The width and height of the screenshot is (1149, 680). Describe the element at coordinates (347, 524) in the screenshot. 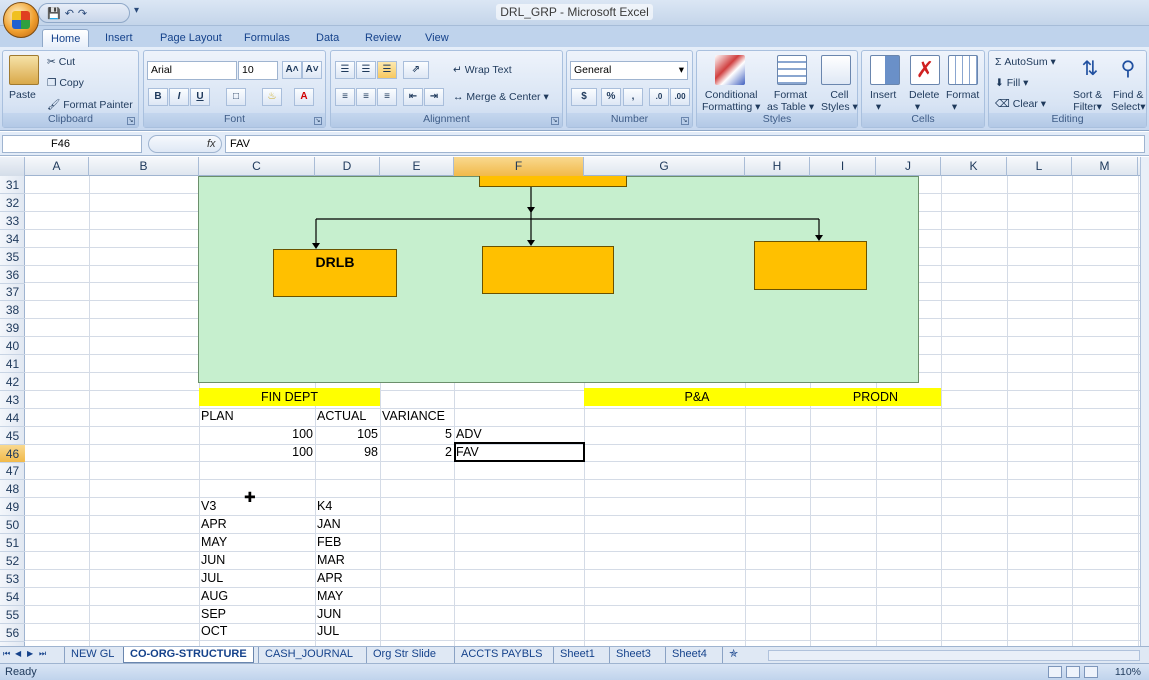

I see `list-item: JAN` at that location.